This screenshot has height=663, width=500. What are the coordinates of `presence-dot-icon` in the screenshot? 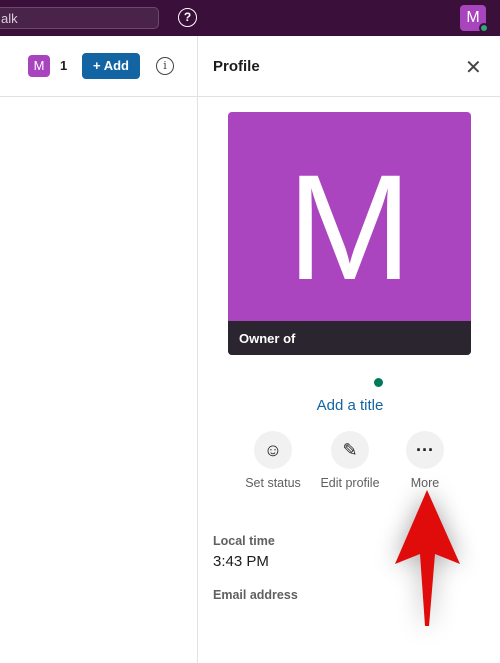 It's located at (378, 382).